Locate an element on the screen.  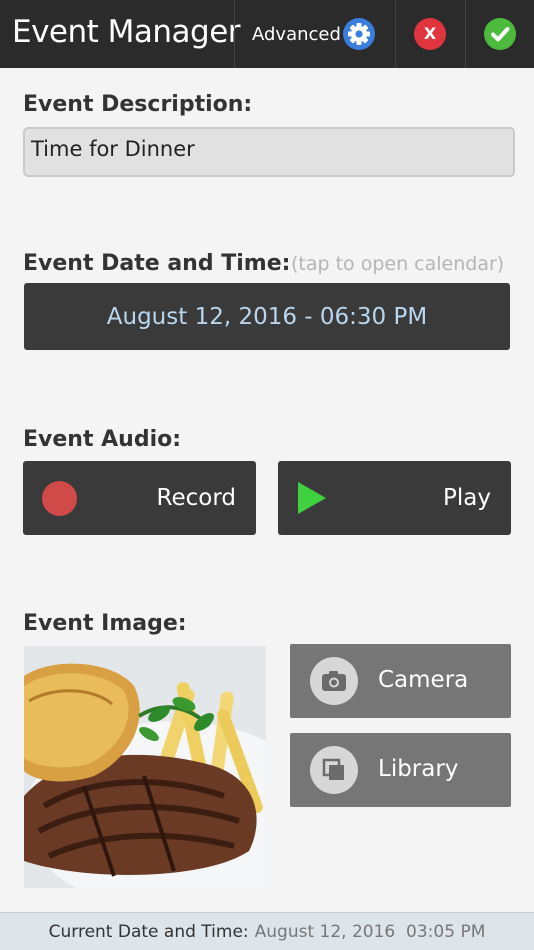
library-icon is located at coordinates (334, 770).